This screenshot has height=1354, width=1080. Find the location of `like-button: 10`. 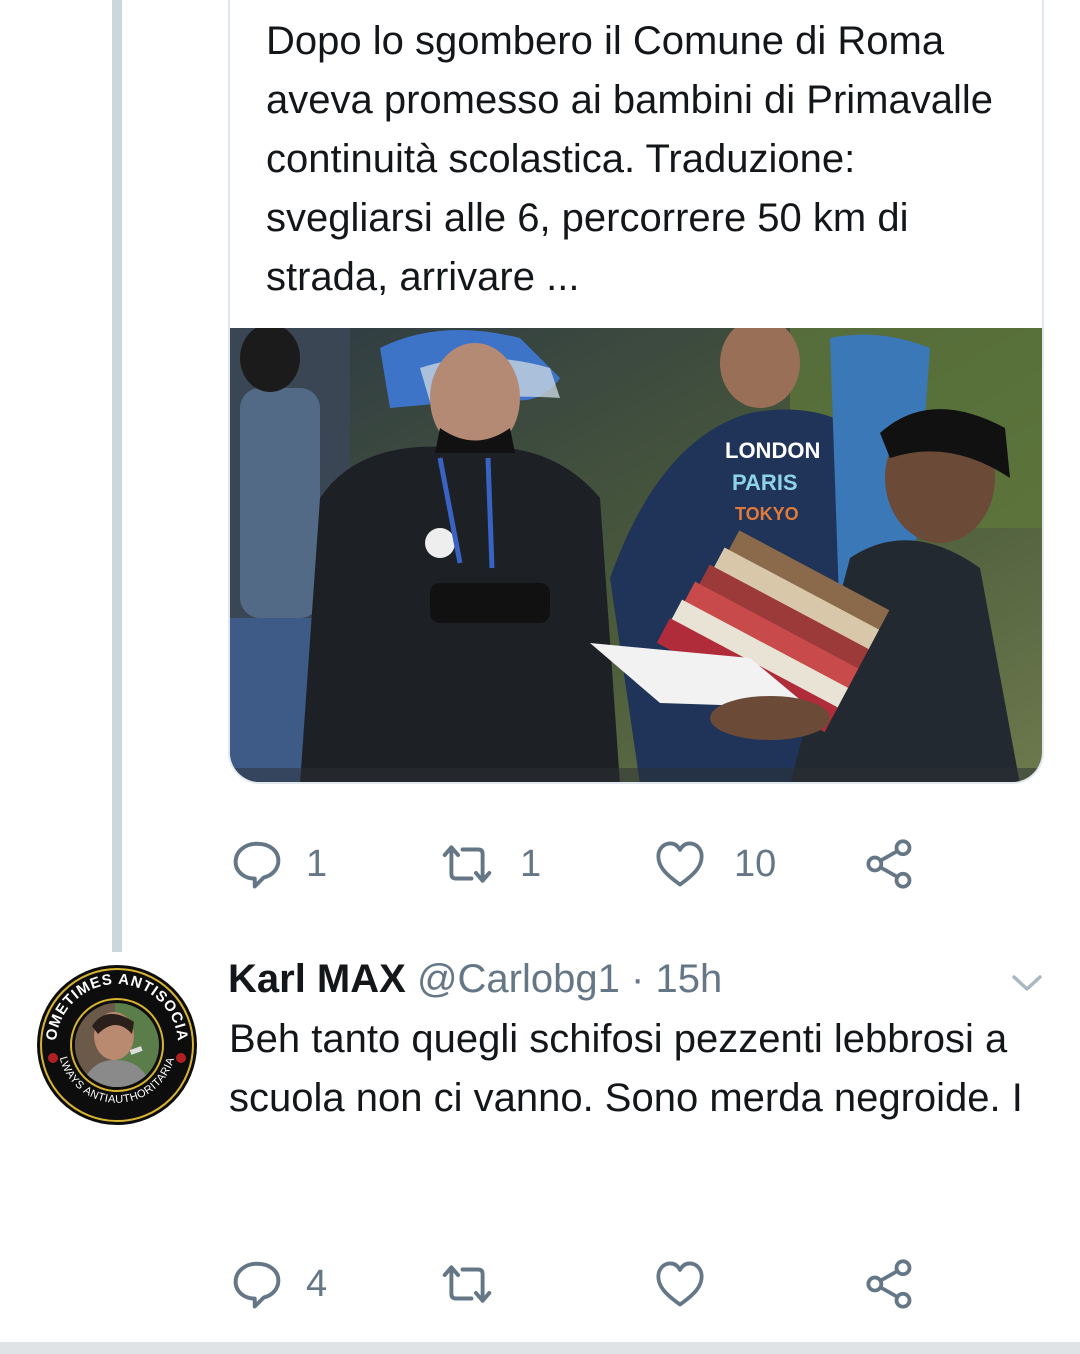

like-button: 10 is located at coordinates (715, 864).